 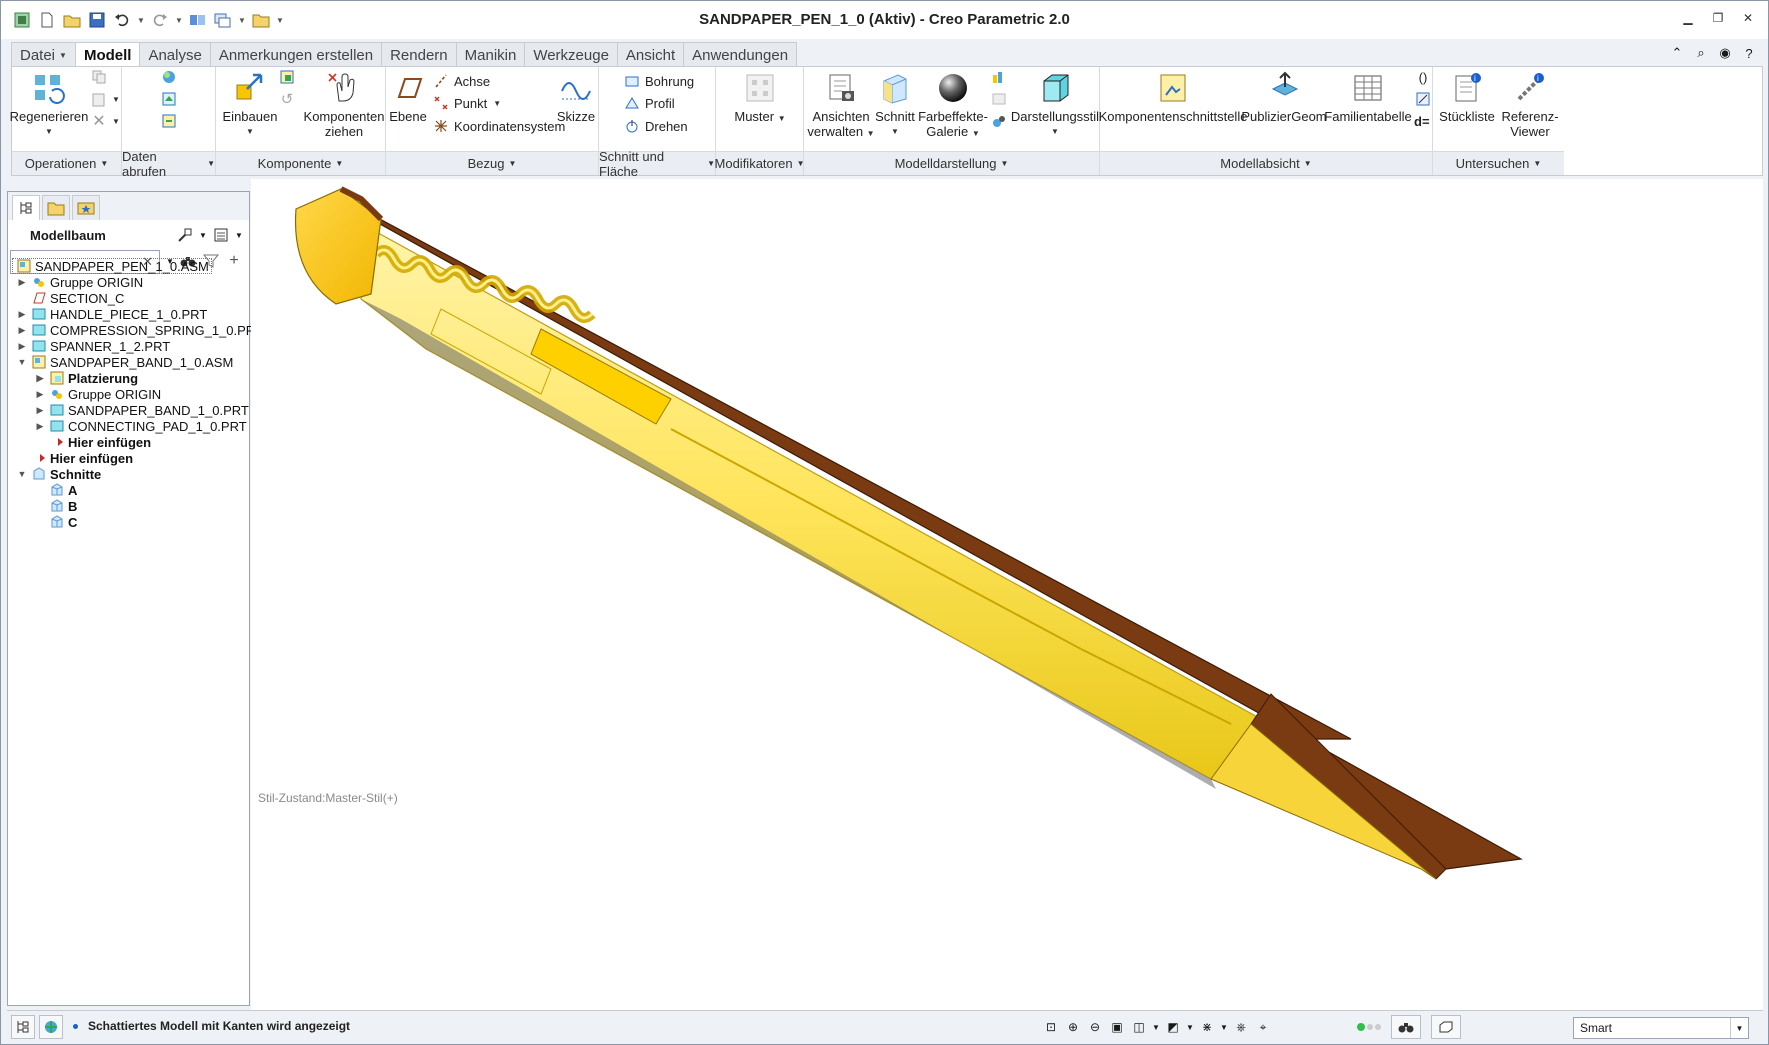 I want to click on selection-filter-select: Smart ▼, so click(x=1661, y=1028).